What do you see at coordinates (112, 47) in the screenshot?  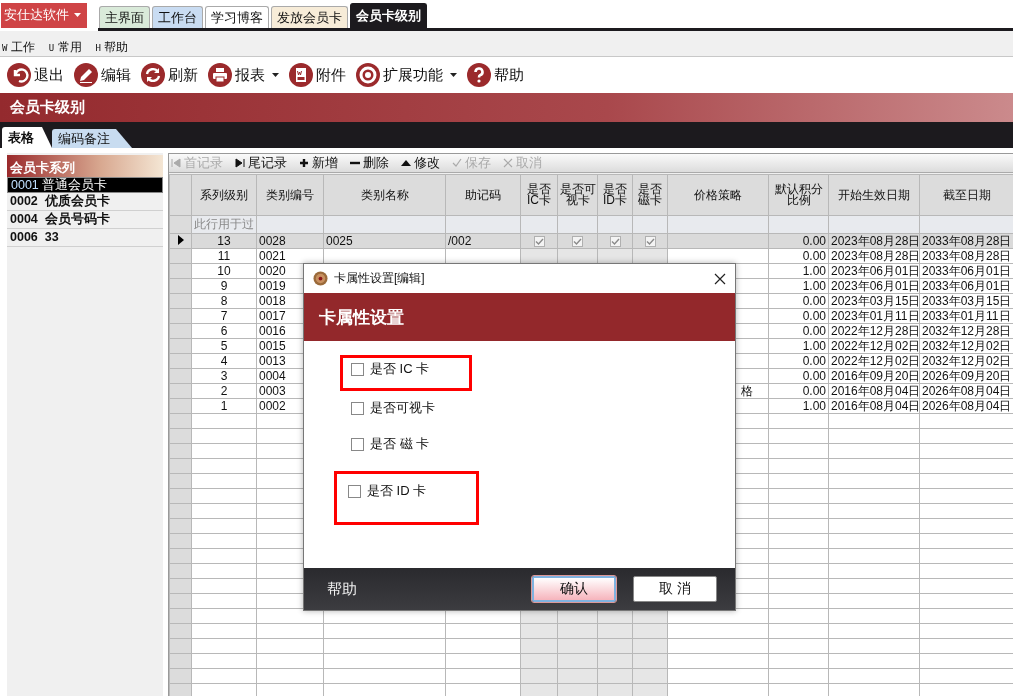 I see `menu-item: H 帮助` at bounding box center [112, 47].